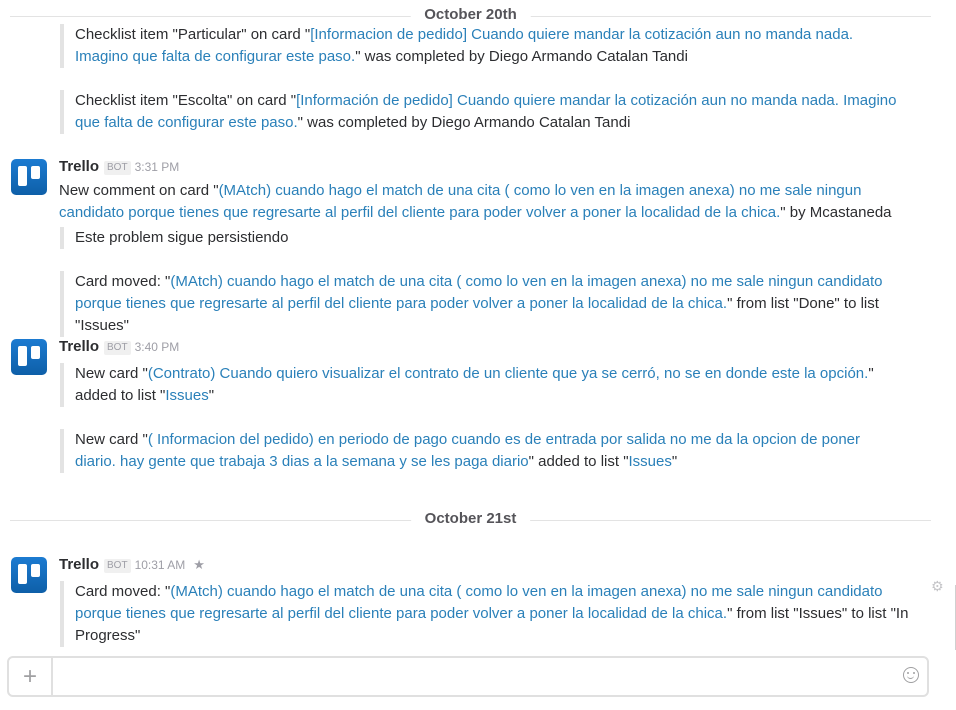 Image resolution: width=956 pixels, height=710 pixels. Describe the element at coordinates (911, 675) in the screenshot. I see `smiley-icon` at that location.